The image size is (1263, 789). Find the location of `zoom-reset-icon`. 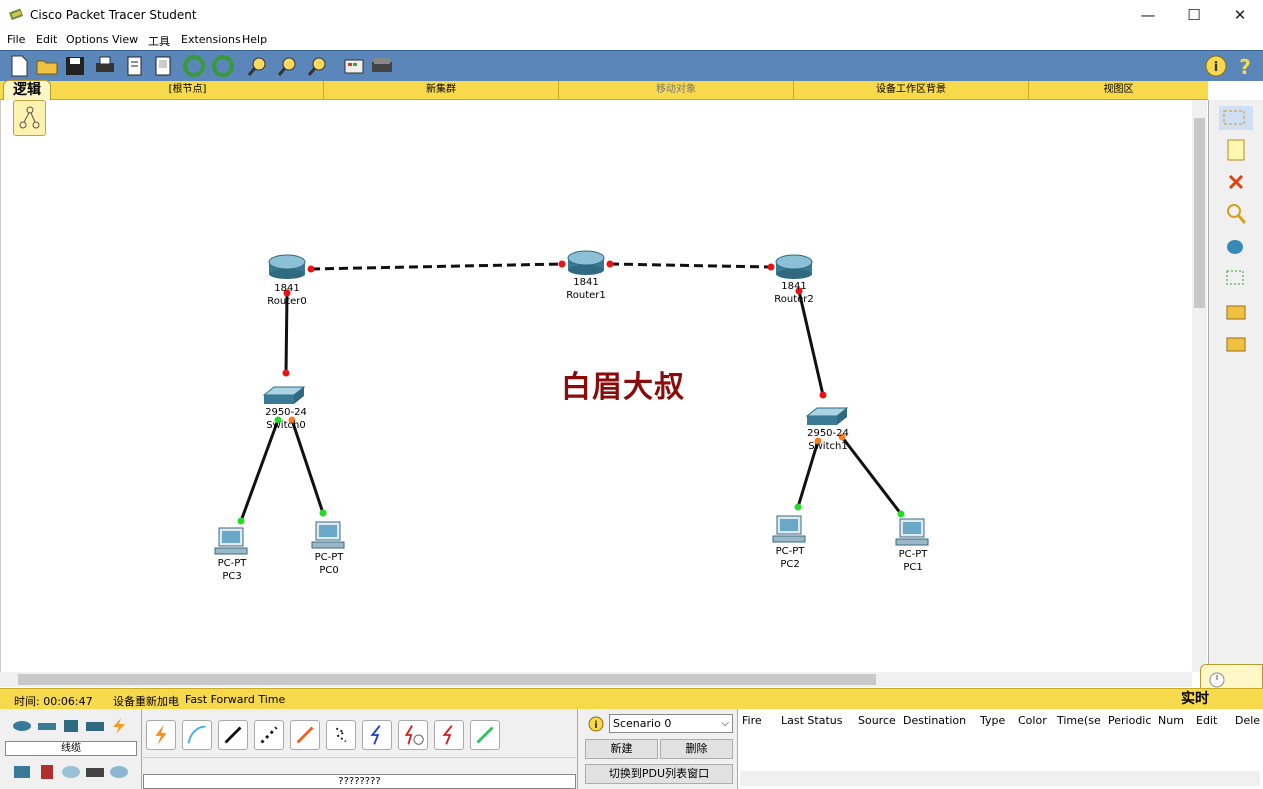

zoom-reset-icon is located at coordinates (288, 66).